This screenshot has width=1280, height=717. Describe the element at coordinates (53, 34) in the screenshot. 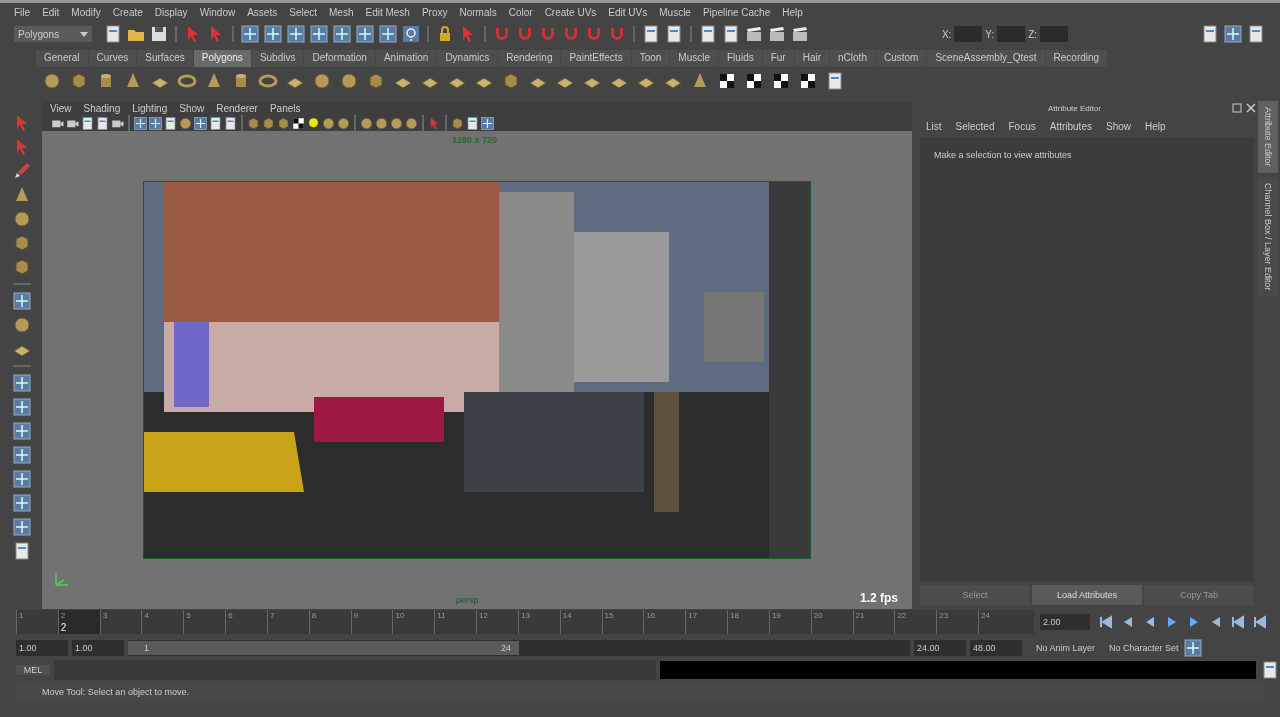

I see `menu-set-dropdown: Polygons` at that location.